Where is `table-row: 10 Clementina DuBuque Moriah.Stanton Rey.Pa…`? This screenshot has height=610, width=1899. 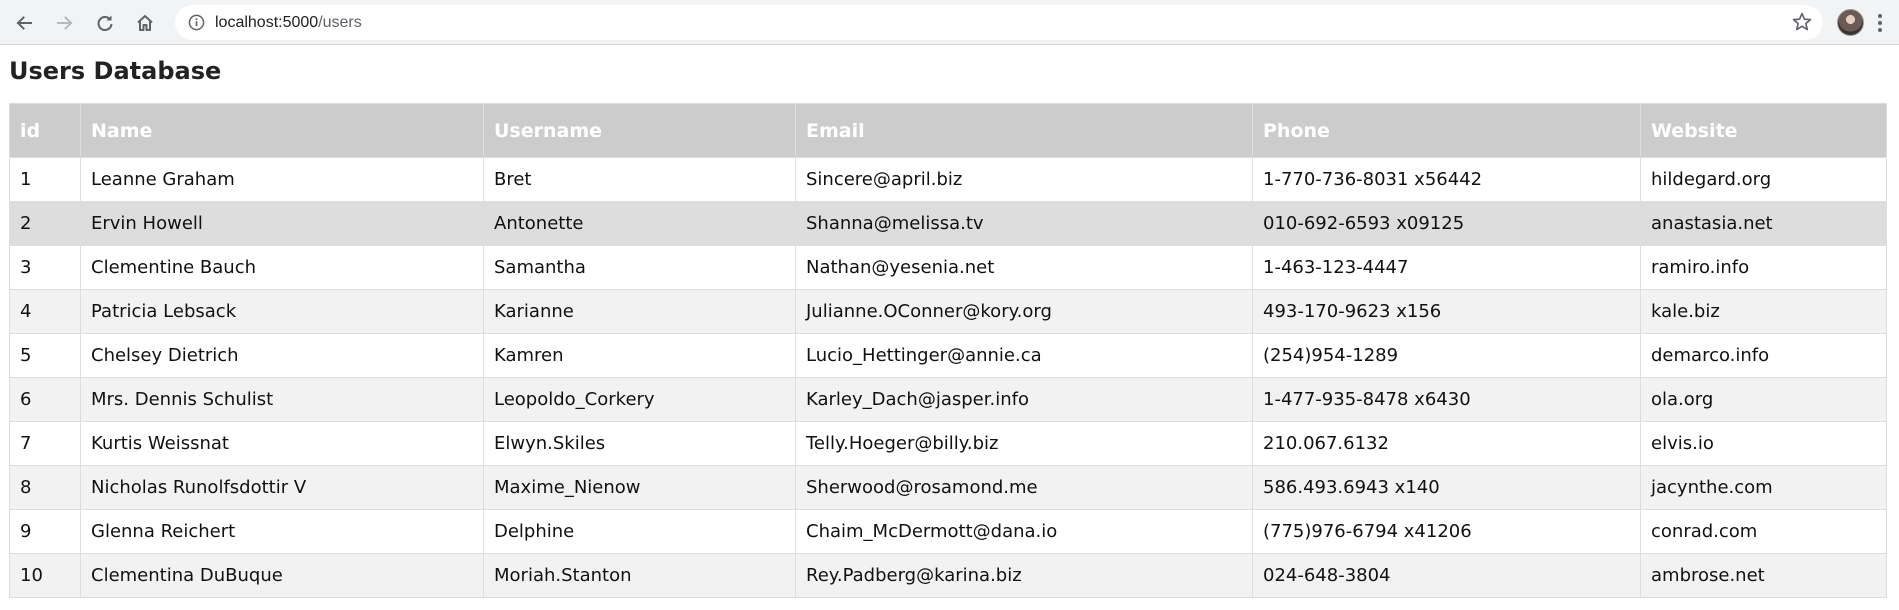
table-row: 10 Clementina DuBuque Moriah.Stanton Rey.Pa… is located at coordinates (948, 575).